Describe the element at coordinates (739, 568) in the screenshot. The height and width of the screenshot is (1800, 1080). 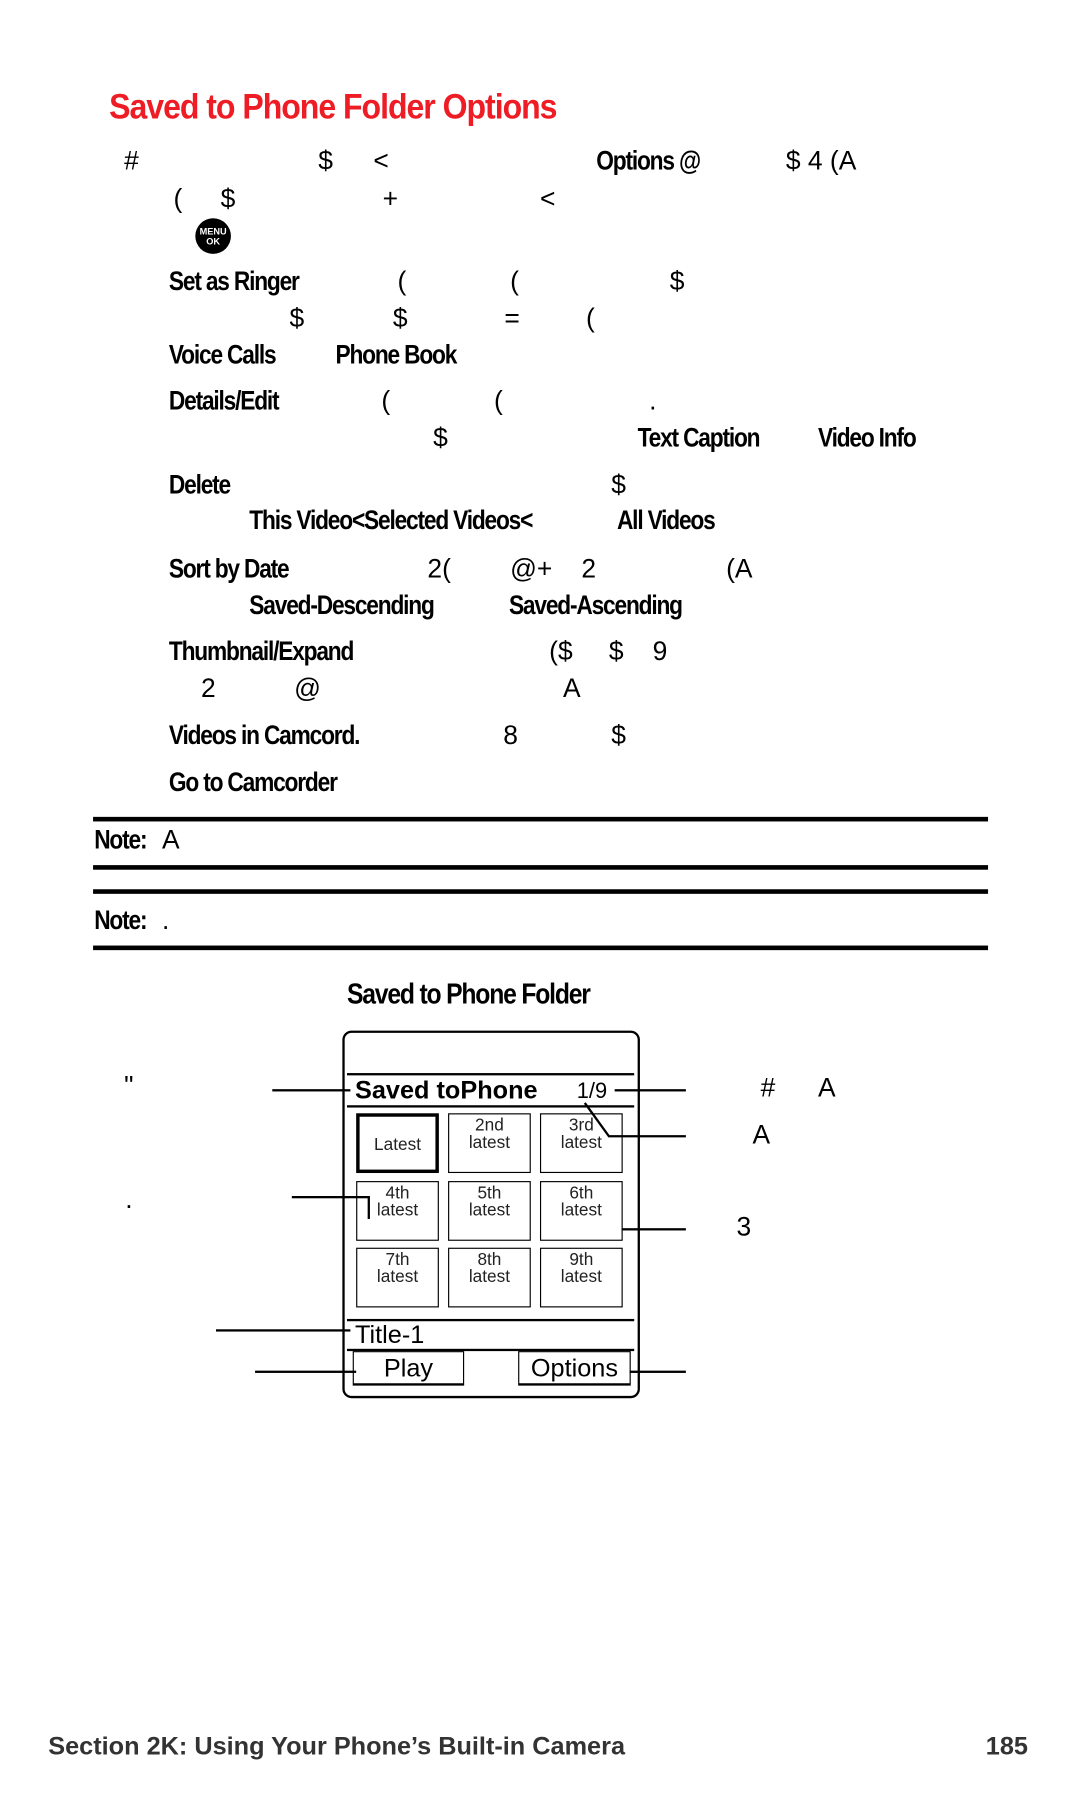
I see `option-text: (A` at that location.